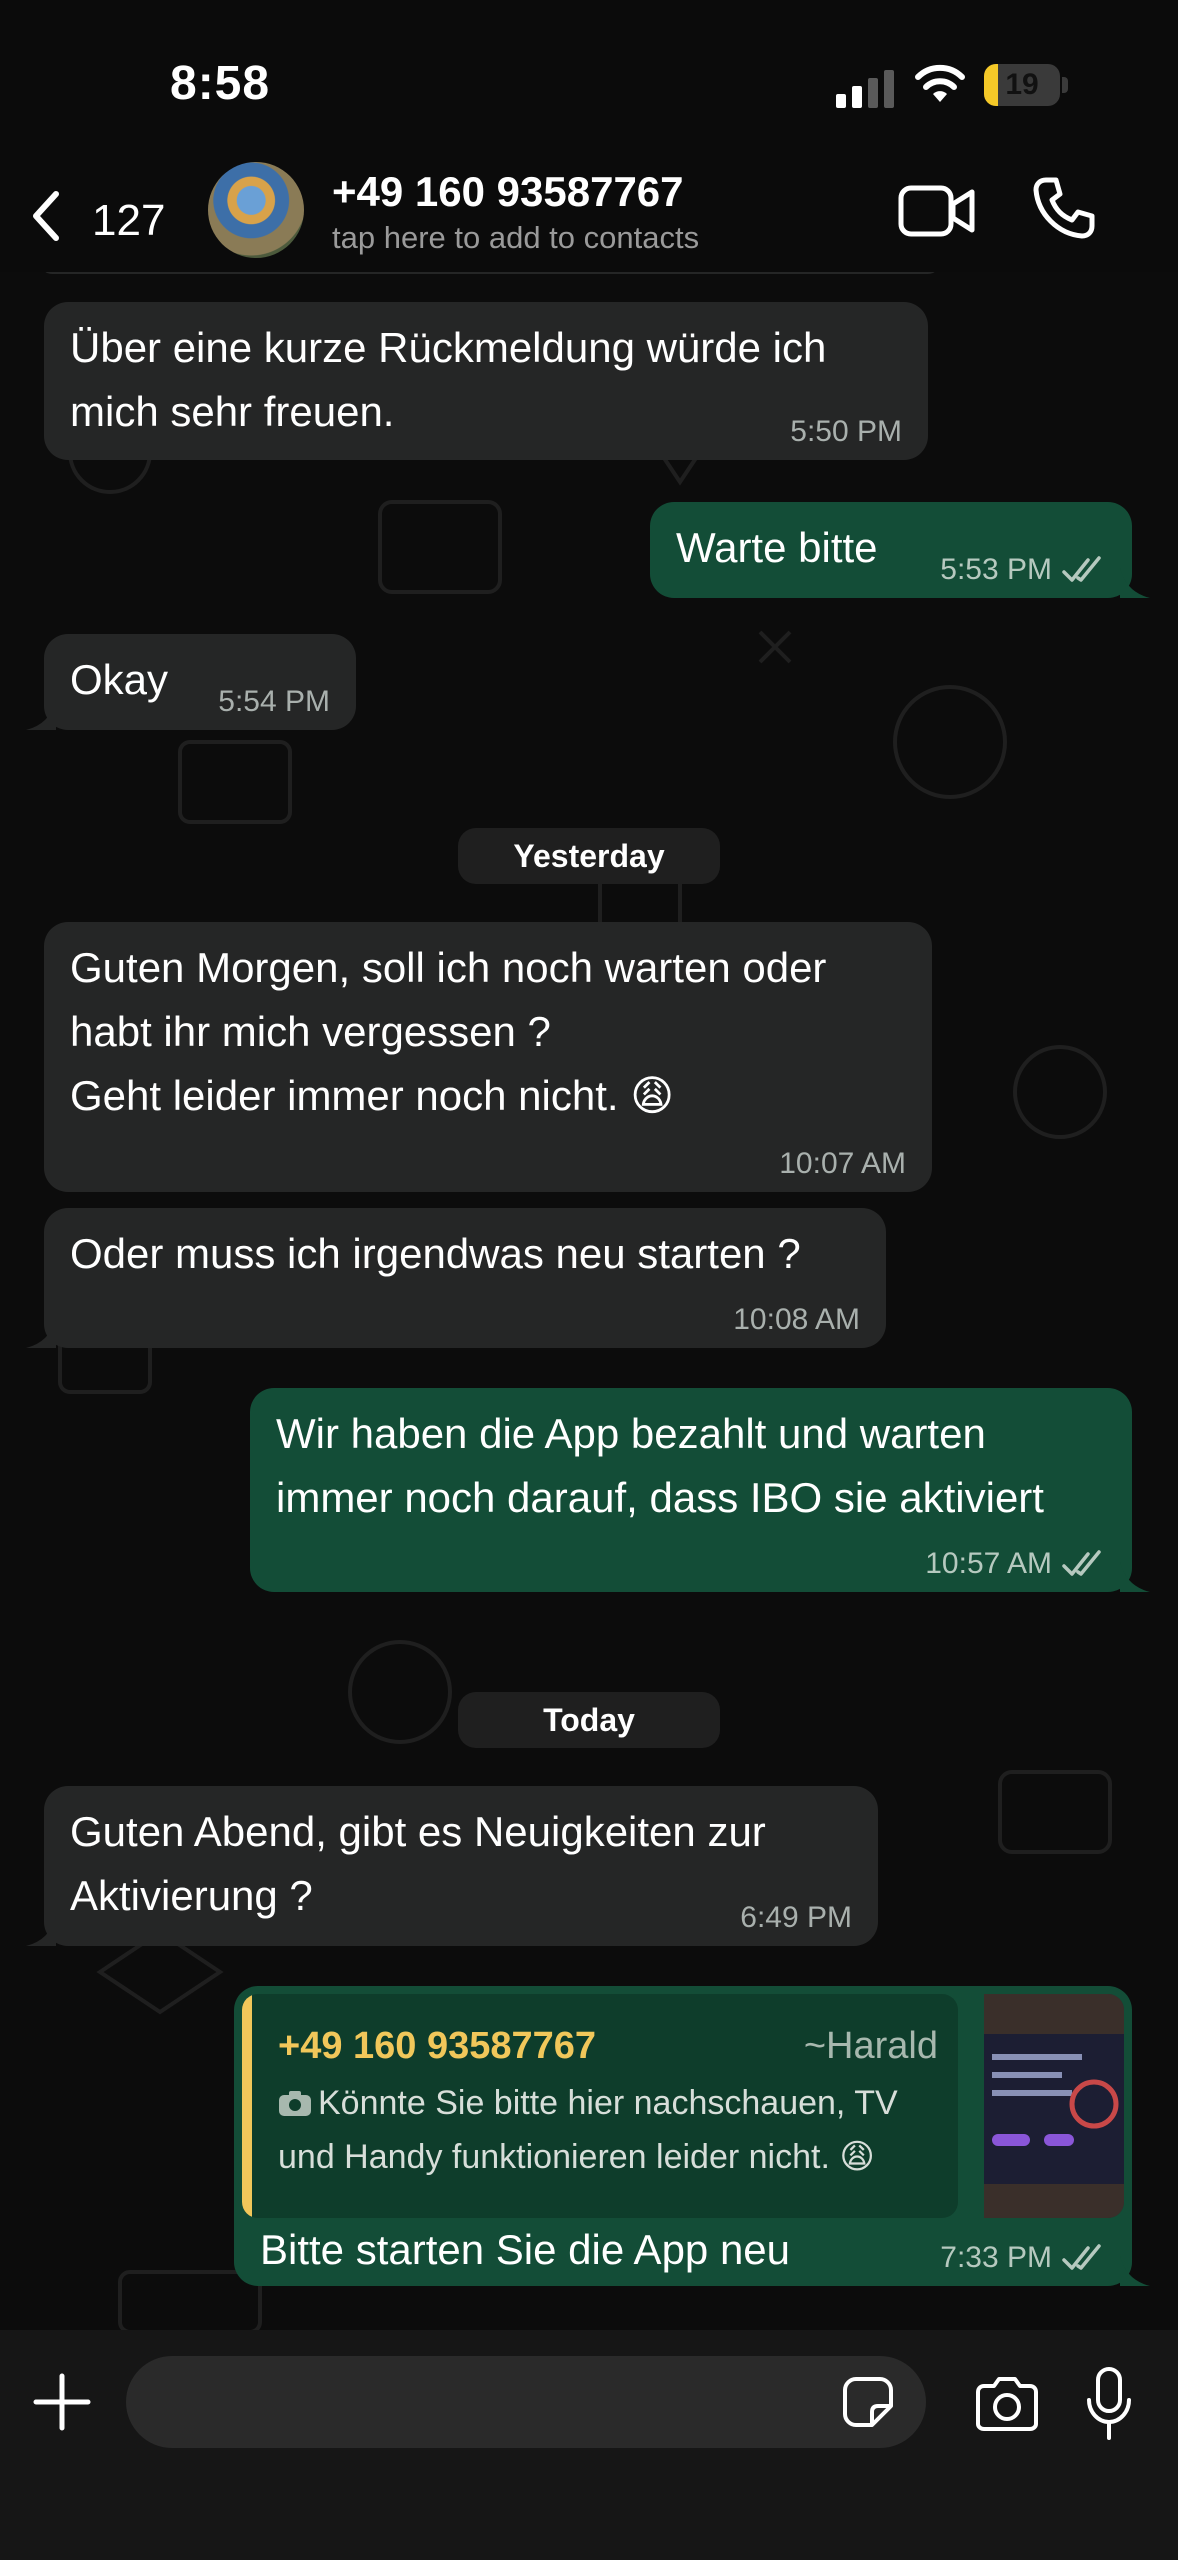  What do you see at coordinates (796, 1319) in the screenshot?
I see `message-time: 10:08 AM` at bounding box center [796, 1319].